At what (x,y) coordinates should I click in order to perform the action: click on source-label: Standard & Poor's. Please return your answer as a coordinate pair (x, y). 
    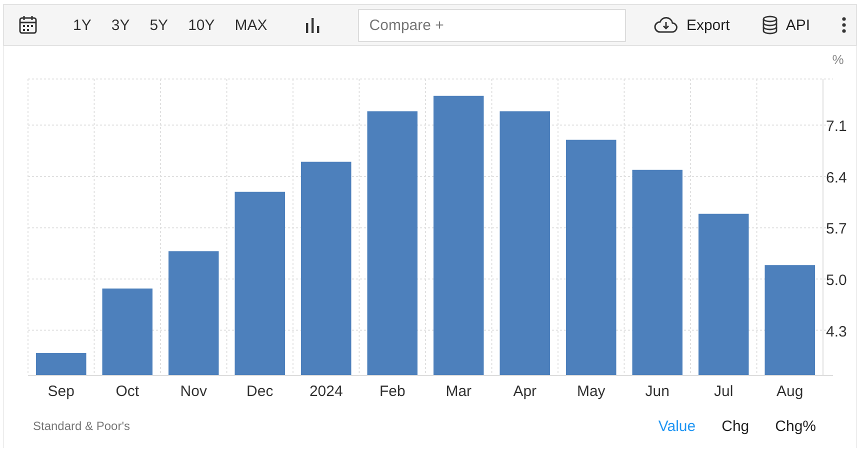
    Looking at the image, I should click on (82, 426).